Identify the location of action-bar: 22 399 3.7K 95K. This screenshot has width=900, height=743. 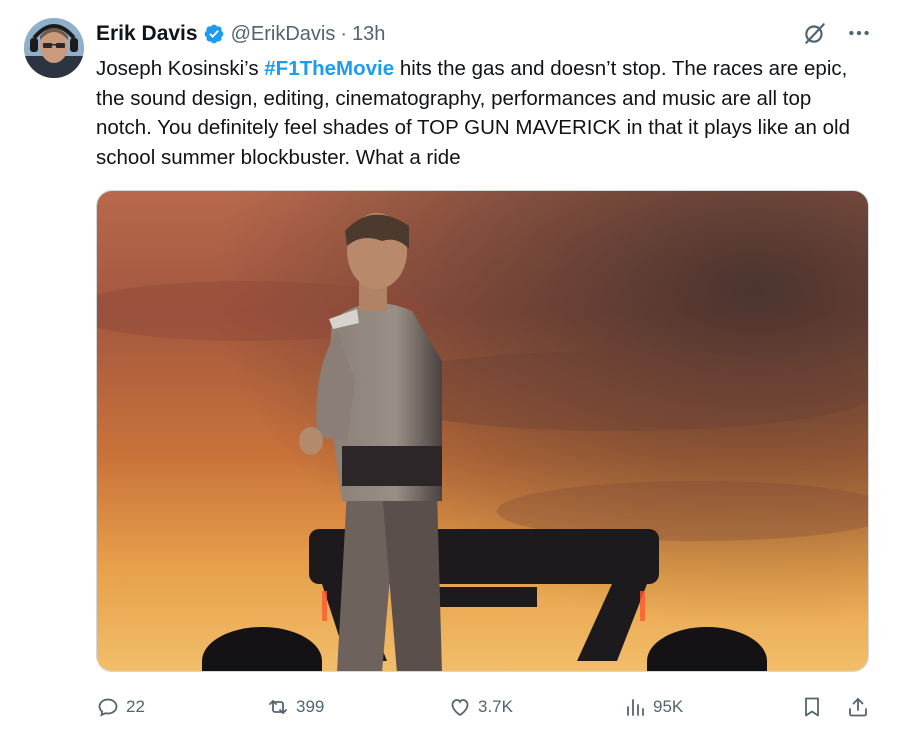
(483, 707).